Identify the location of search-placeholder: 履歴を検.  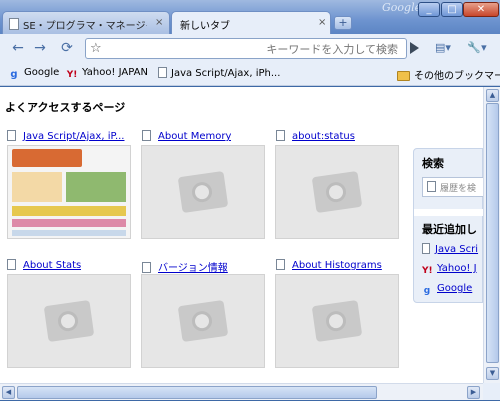
(458, 189).